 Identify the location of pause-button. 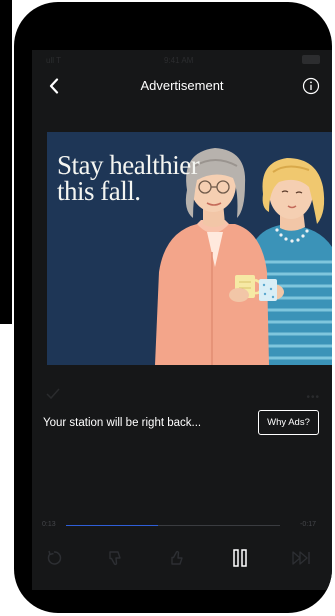
(240, 558).